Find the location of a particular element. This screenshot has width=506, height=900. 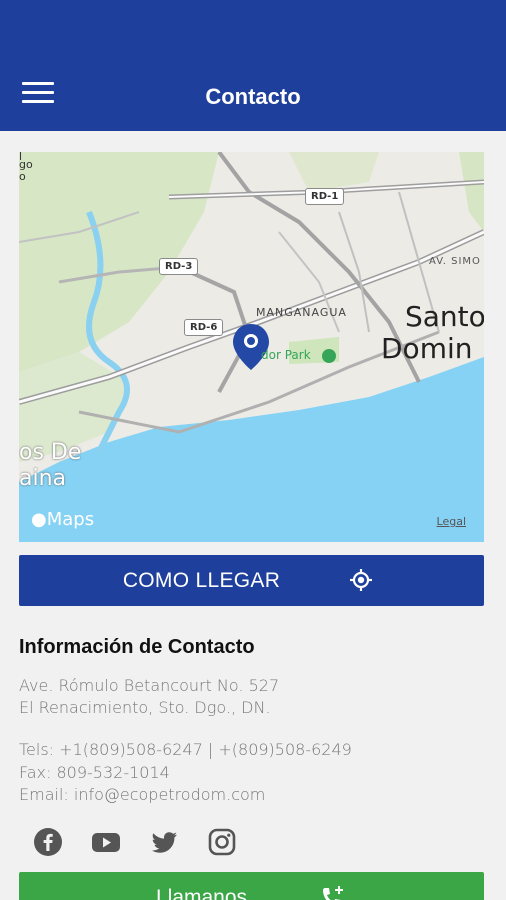

map-label: o is located at coordinates (22, 176).